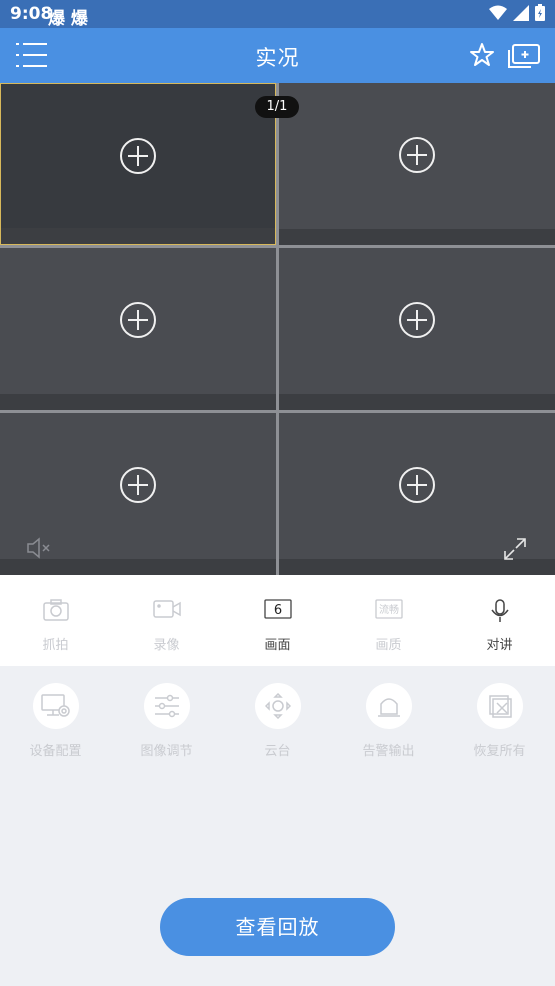 The image size is (555, 986). What do you see at coordinates (388, 723) in the screenshot?
I see `alarm-output-button: 告警输出` at bounding box center [388, 723].